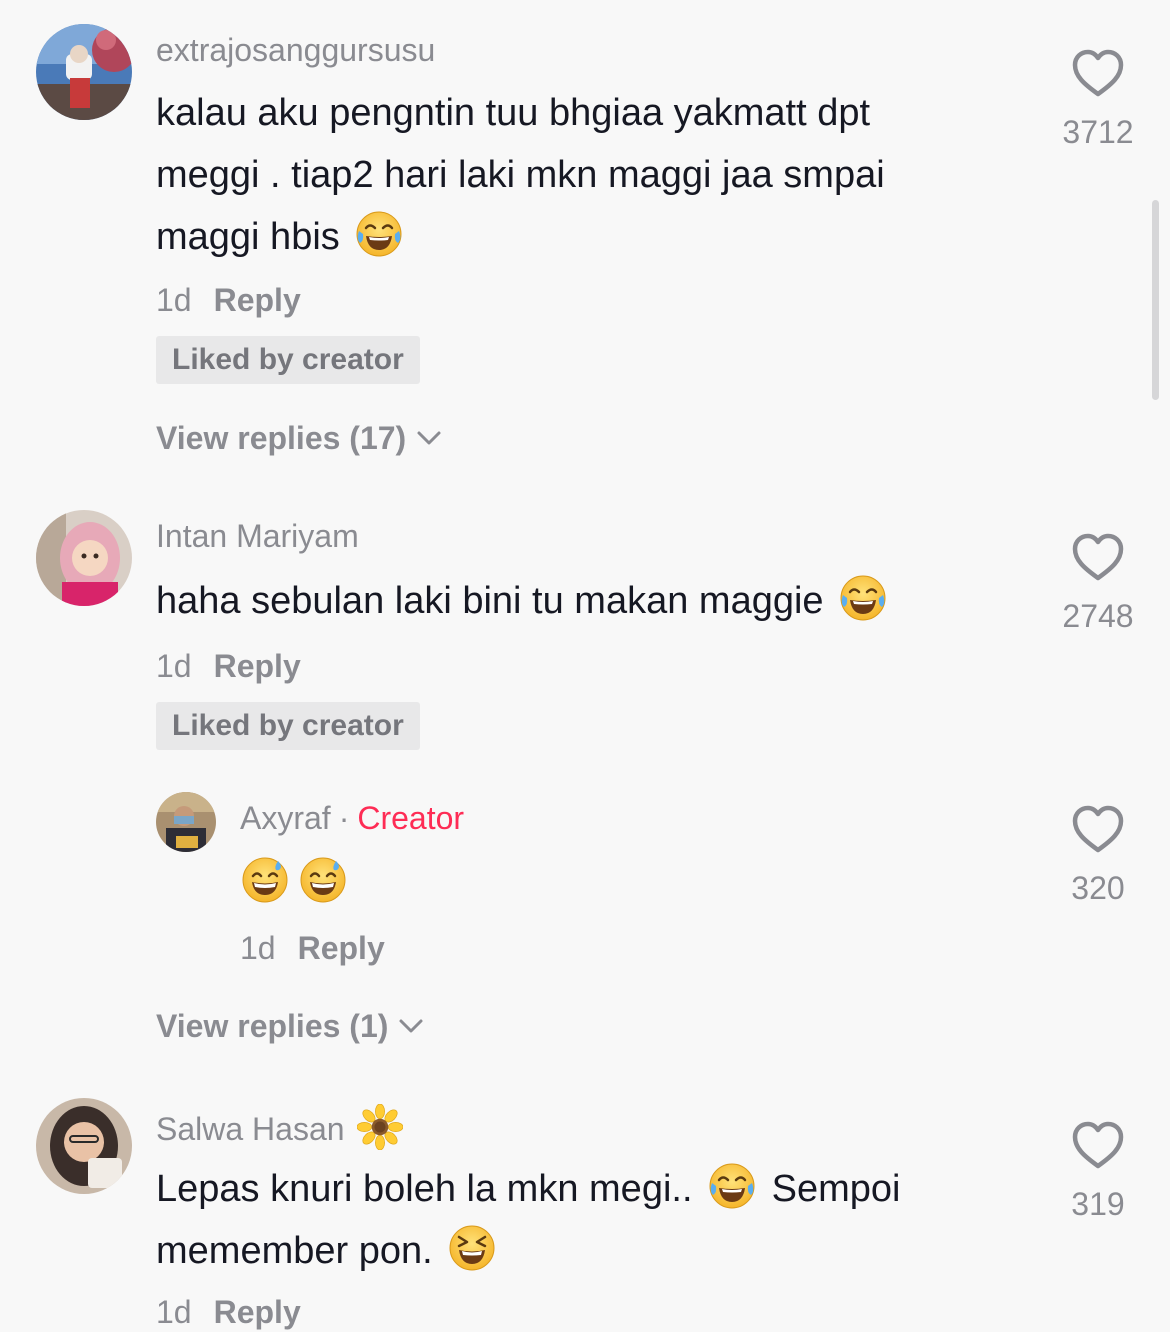 The width and height of the screenshot is (1170, 1332). What do you see at coordinates (281, 438) in the screenshot?
I see `view-replies-label: View replies (17)` at bounding box center [281, 438].